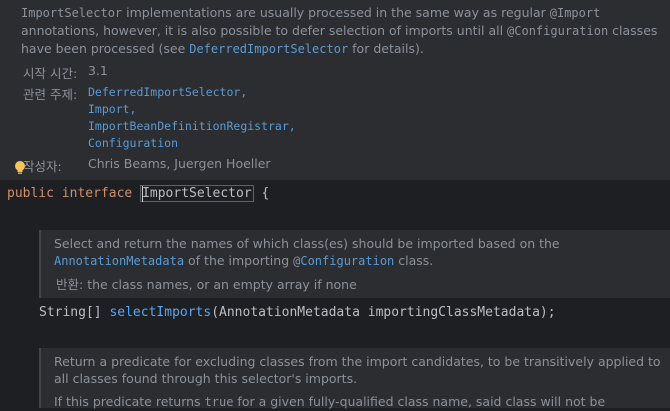 The image size is (670, 411). I want to click on see-link-importbeandefinitionregistrar: ImportBeanDefinitionRegistrar,, so click(192, 126).